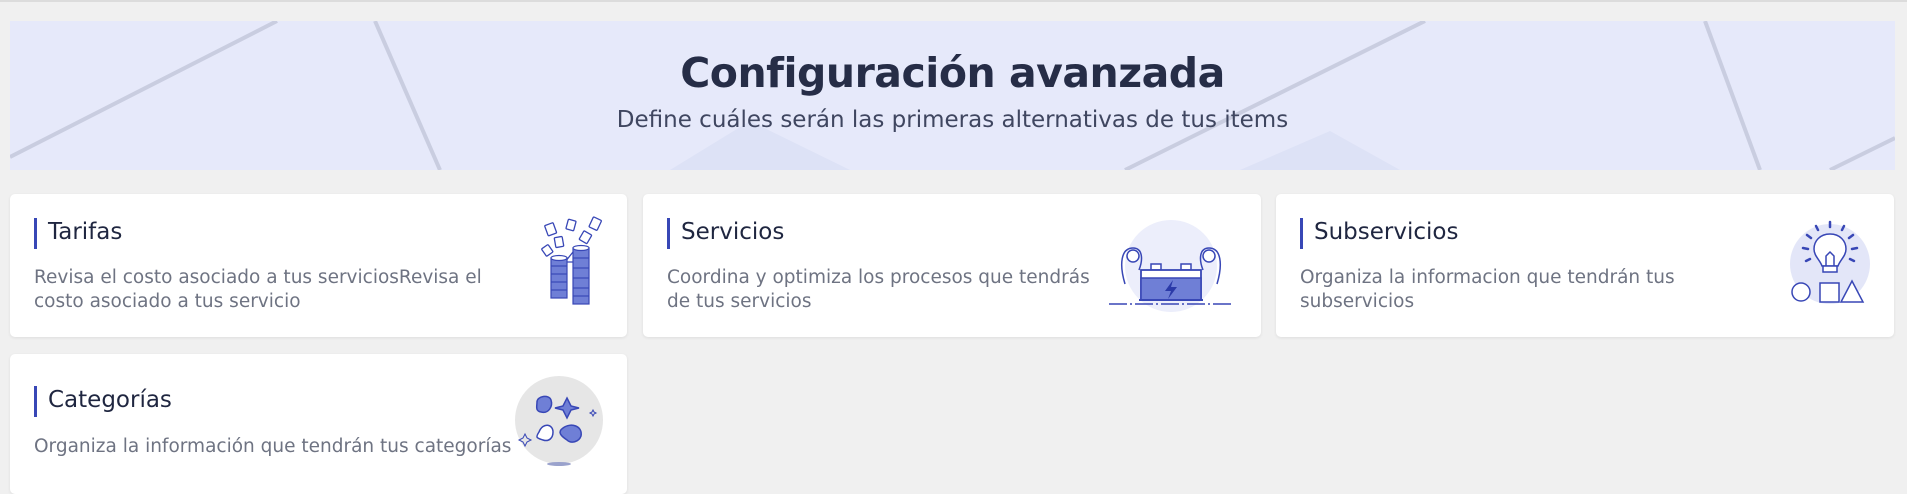 This screenshot has height=494, width=1907. What do you see at coordinates (110, 400) in the screenshot?
I see `card-title: Categorías` at bounding box center [110, 400].